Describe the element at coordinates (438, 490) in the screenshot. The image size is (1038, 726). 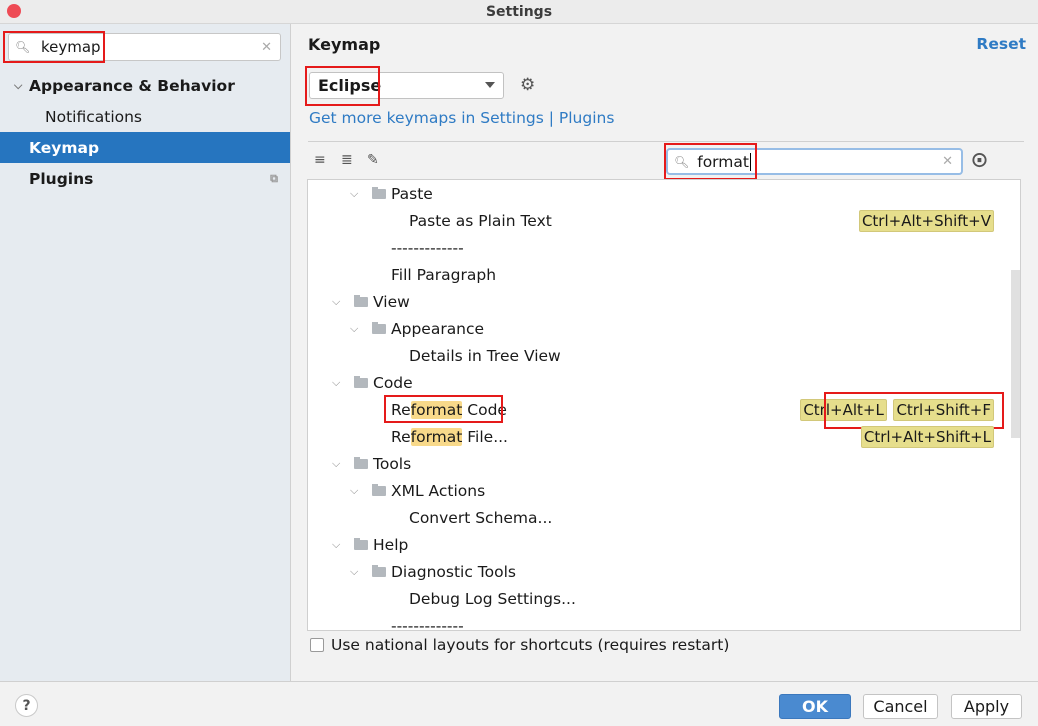
I see `tree-row-label: XML Actions` at that location.